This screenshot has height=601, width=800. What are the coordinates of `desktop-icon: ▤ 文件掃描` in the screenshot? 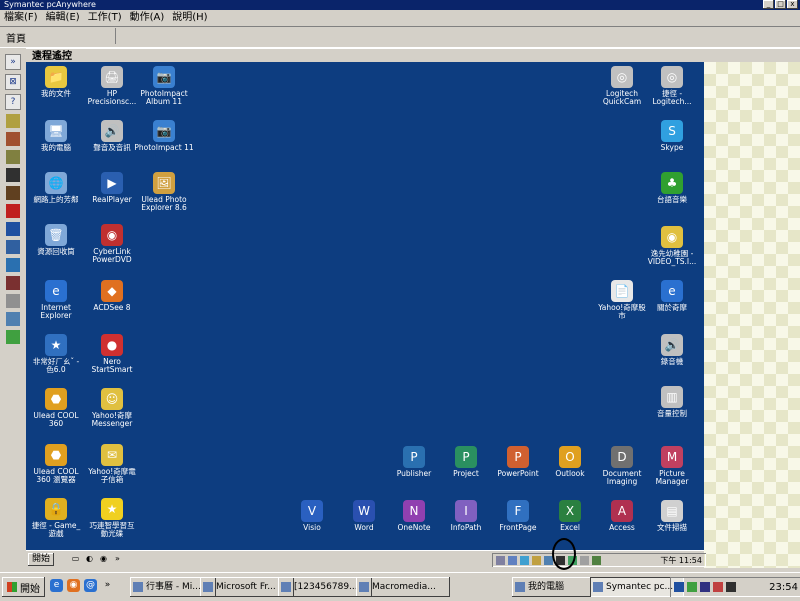 It's located at (672, 516).